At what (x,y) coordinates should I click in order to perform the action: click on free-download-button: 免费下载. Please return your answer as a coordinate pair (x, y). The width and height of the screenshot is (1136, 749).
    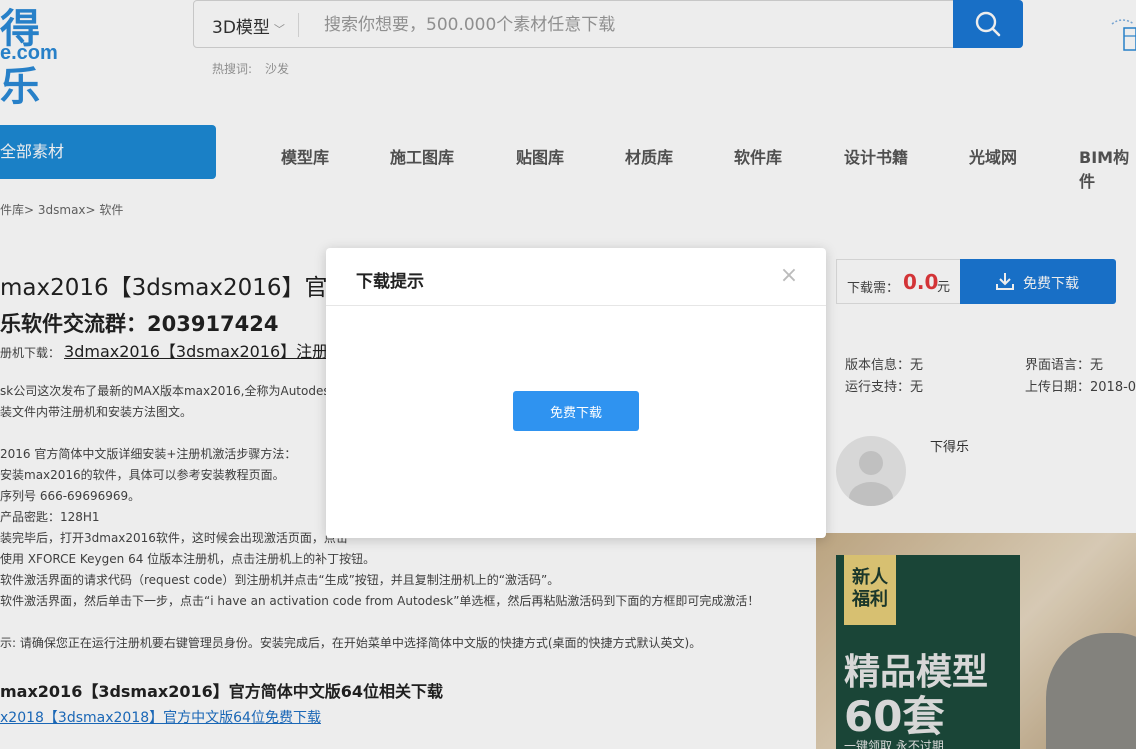
    Looking at the image, I should click on (576, 411).